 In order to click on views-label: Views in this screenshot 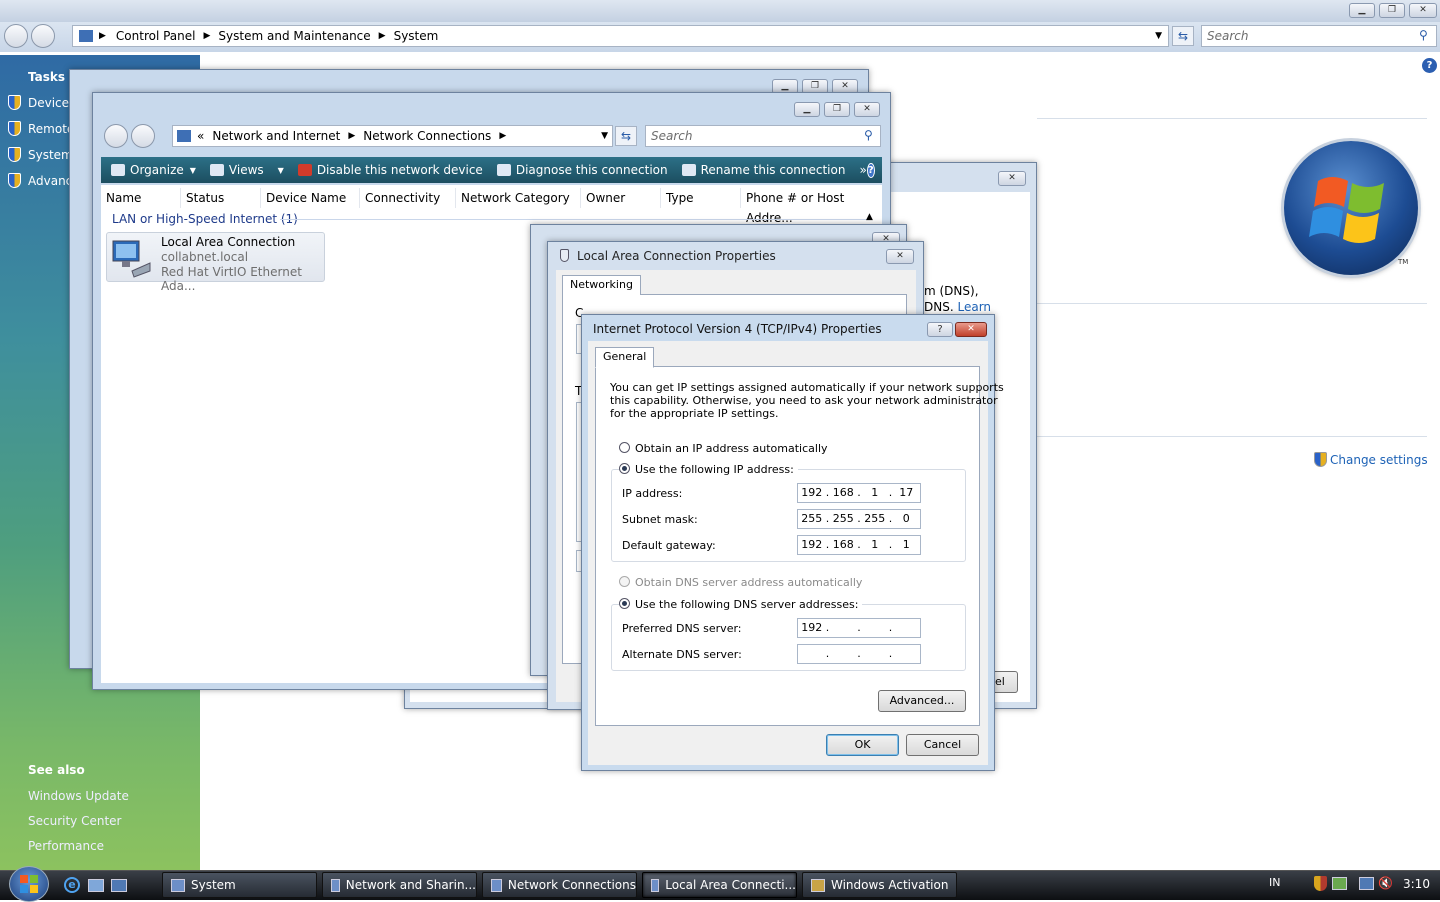, I will do `click(246, 170)`.